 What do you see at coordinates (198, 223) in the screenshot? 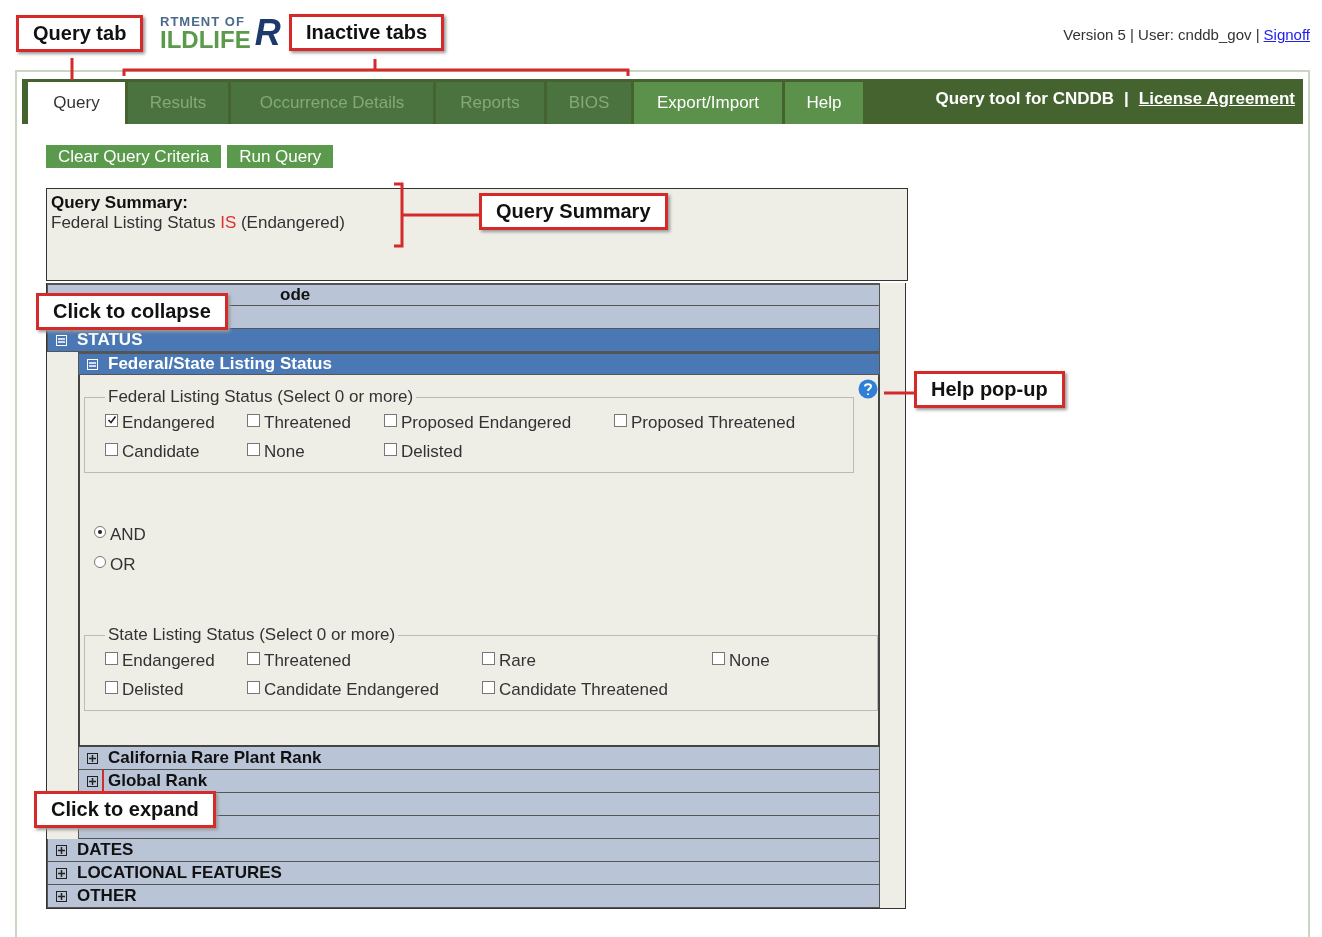
I see `summary-text: Federal Listing Status IS (Endangered)` at bounding box center [198, 223].